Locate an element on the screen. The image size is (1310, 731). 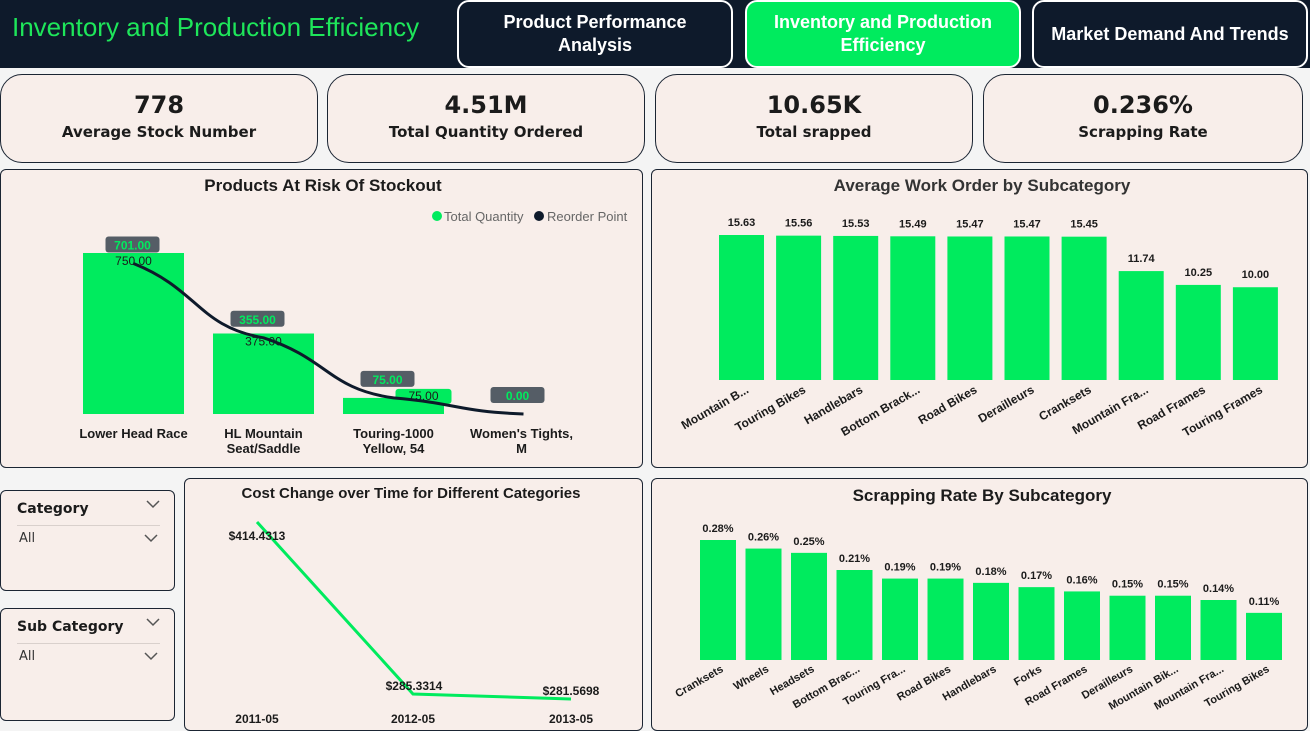
category-slicer: Category All is located at coordinates (87, 540).